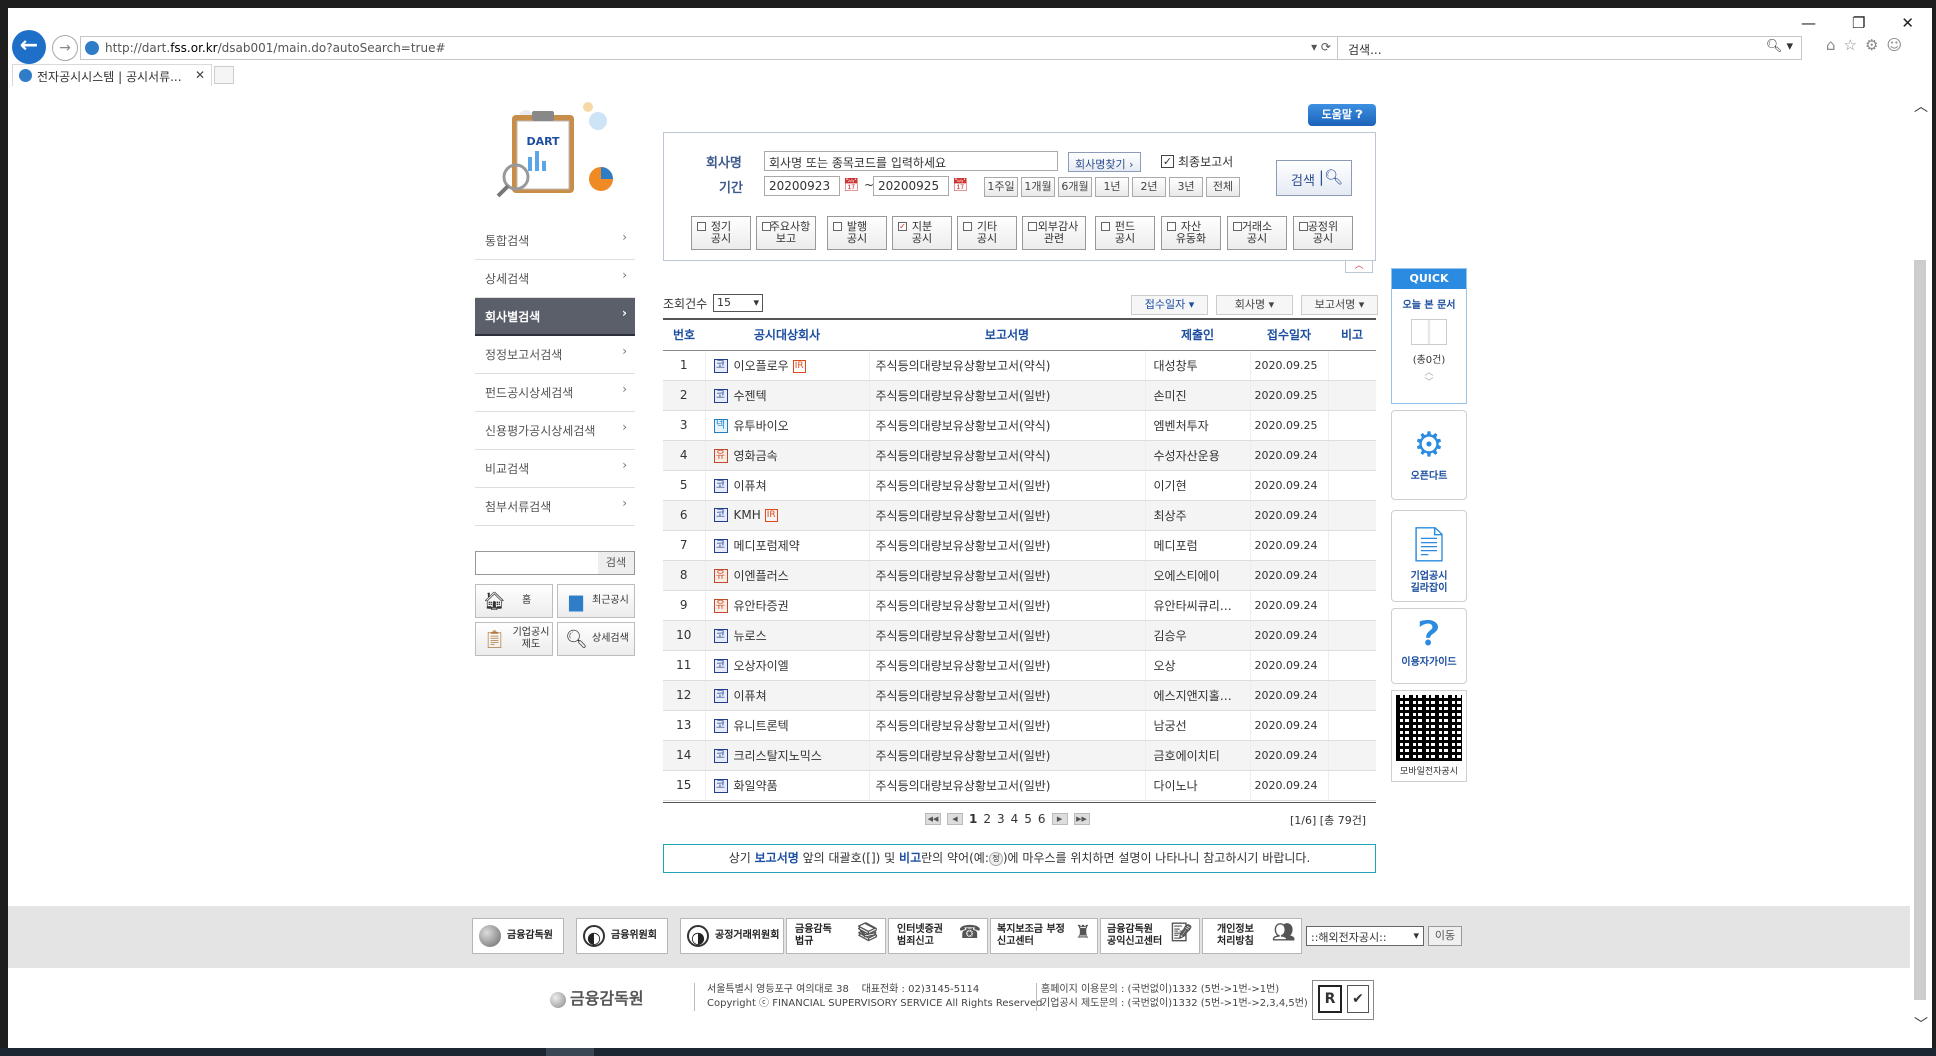 The height and width of the screenshot is (1056, 1936). Describe the element at coordinates (596, 601) in the screenshot. I see `recent-disclosure-button: ▆ 최근공시` at that location.